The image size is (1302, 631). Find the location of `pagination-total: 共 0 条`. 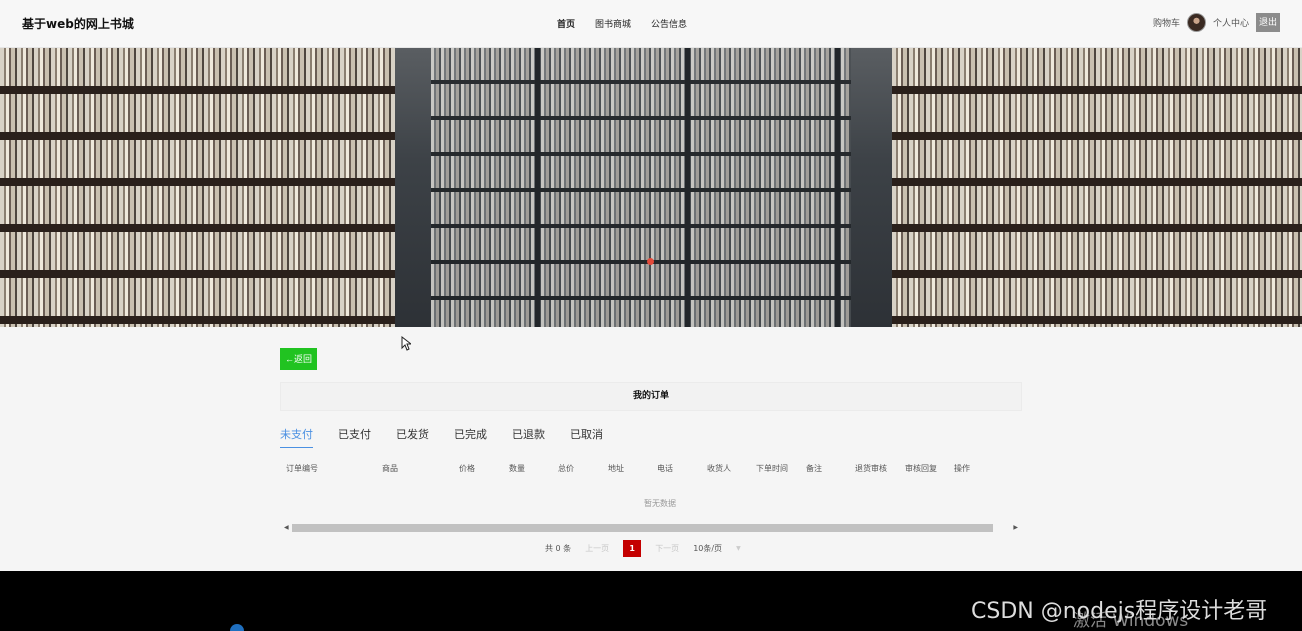

pagination-total: 共 0 条 is located at coordinates (558, 548).